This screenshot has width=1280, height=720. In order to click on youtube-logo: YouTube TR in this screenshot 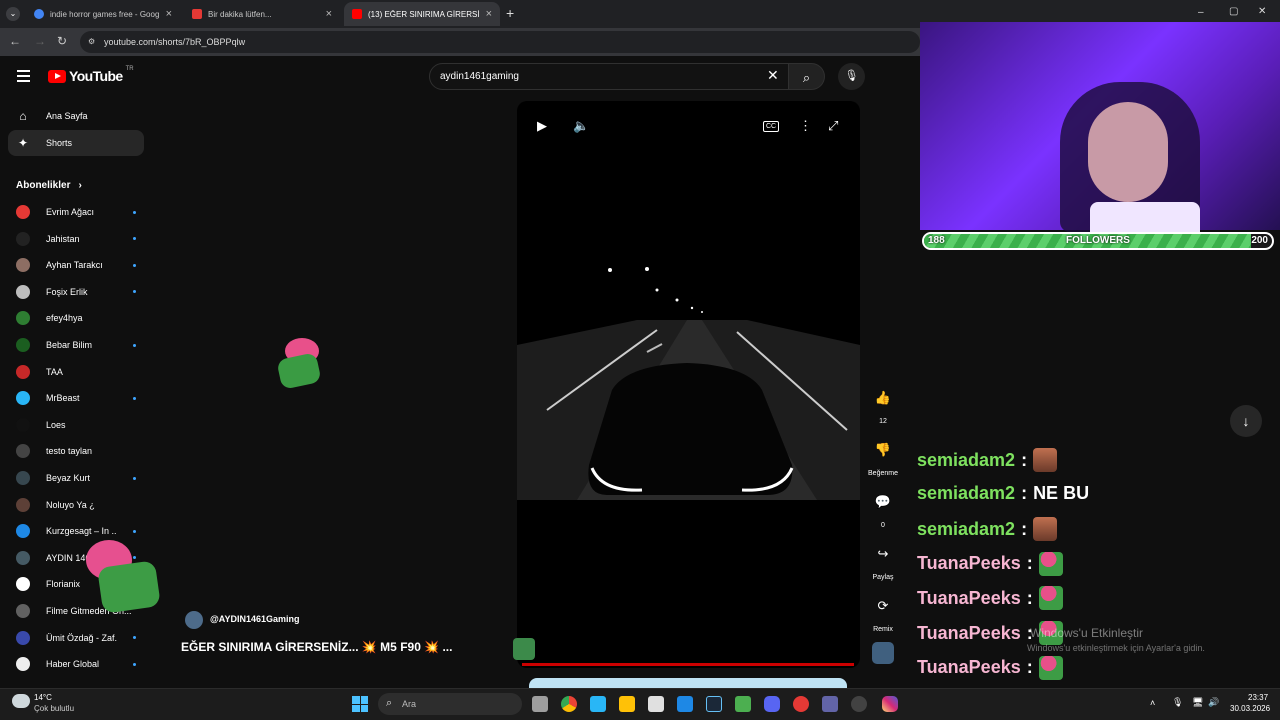, I will do `click(91, 75)`.